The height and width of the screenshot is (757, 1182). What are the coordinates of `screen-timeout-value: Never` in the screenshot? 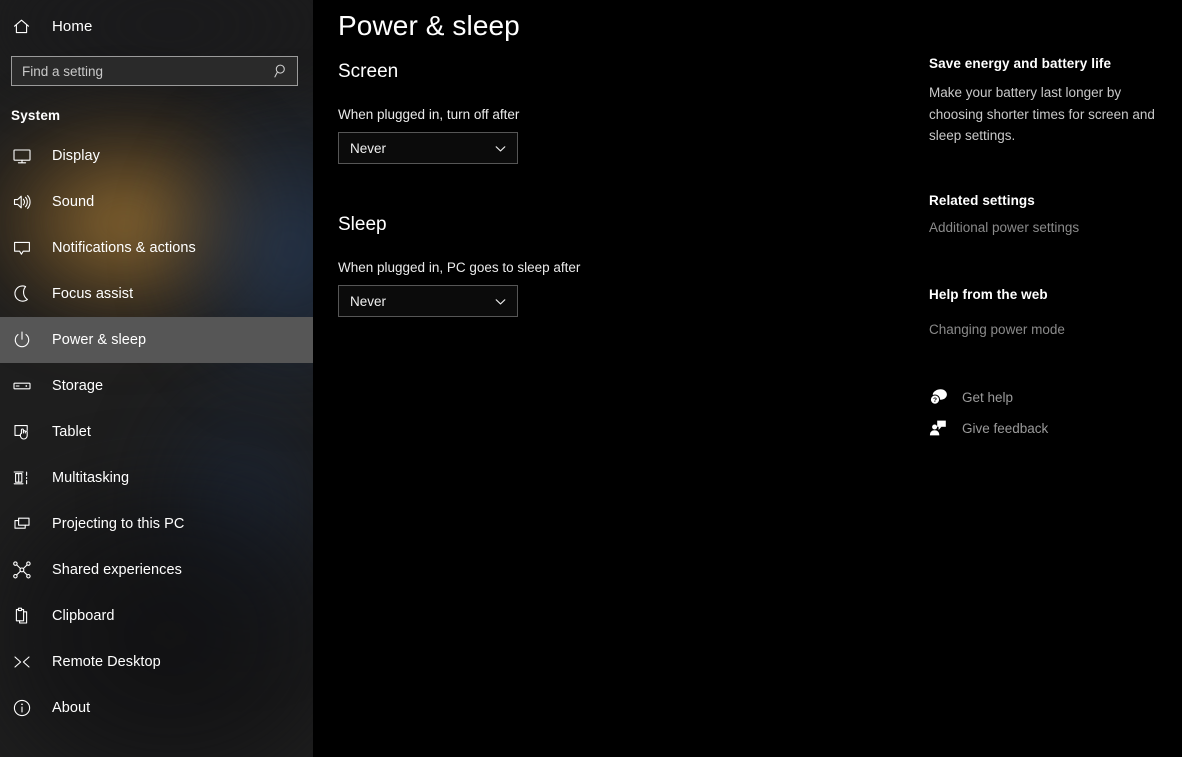 It's located at (368, 148).